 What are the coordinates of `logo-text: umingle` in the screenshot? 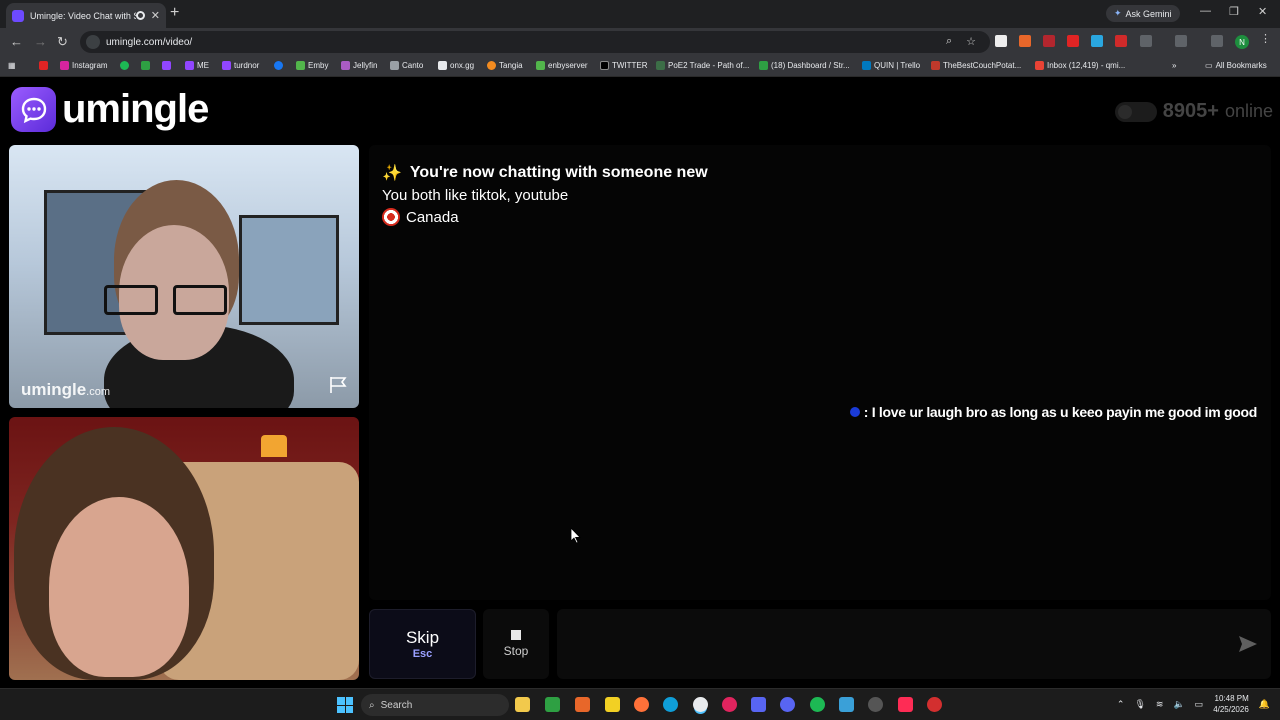 It's located at (135, 109).